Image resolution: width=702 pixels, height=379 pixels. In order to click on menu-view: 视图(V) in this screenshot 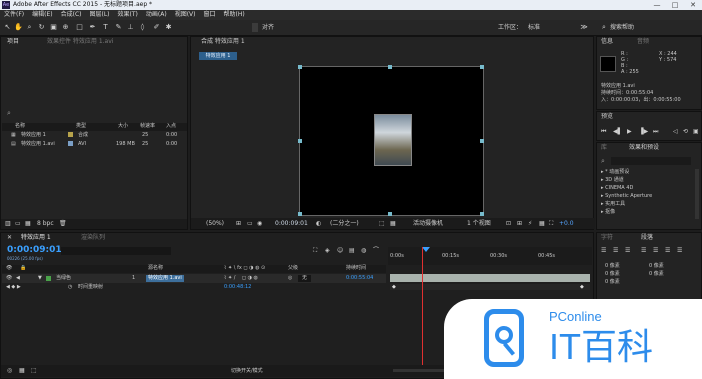, I will do `click(185, 15)`.